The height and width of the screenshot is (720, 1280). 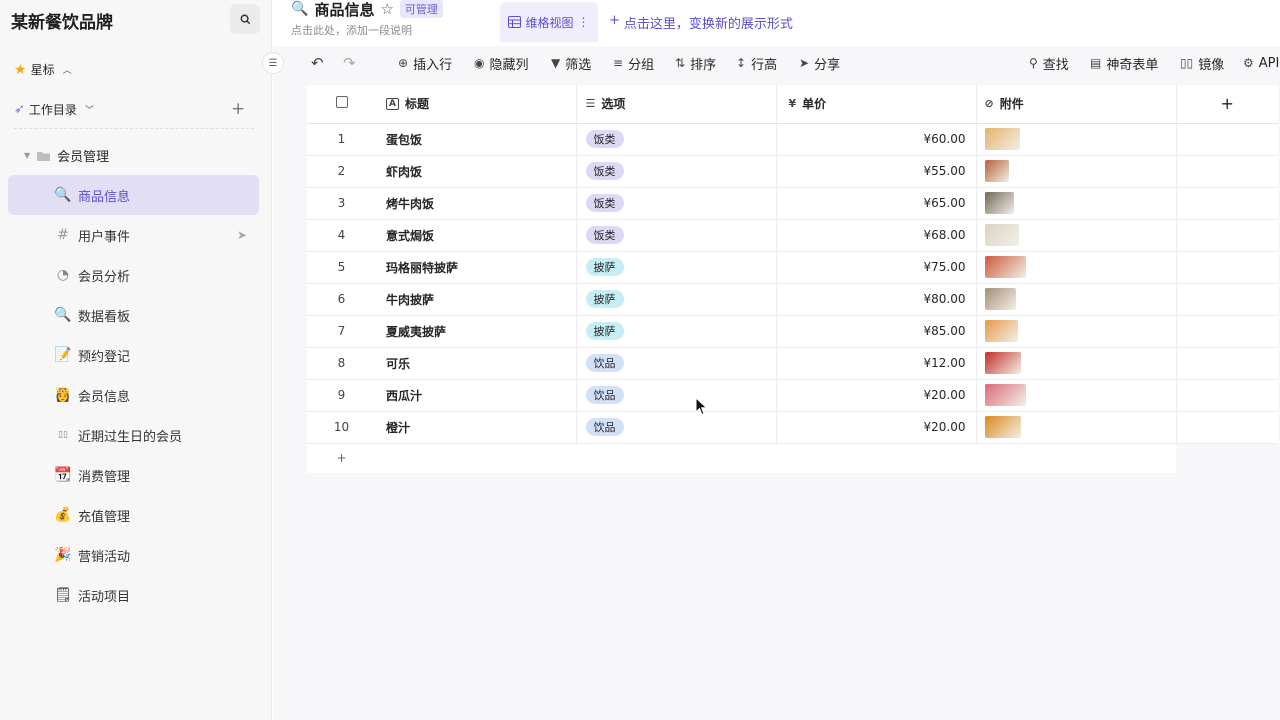 I want to click on tab-grid-view: 维格视图 ⋮, so click(x=549, y=22).